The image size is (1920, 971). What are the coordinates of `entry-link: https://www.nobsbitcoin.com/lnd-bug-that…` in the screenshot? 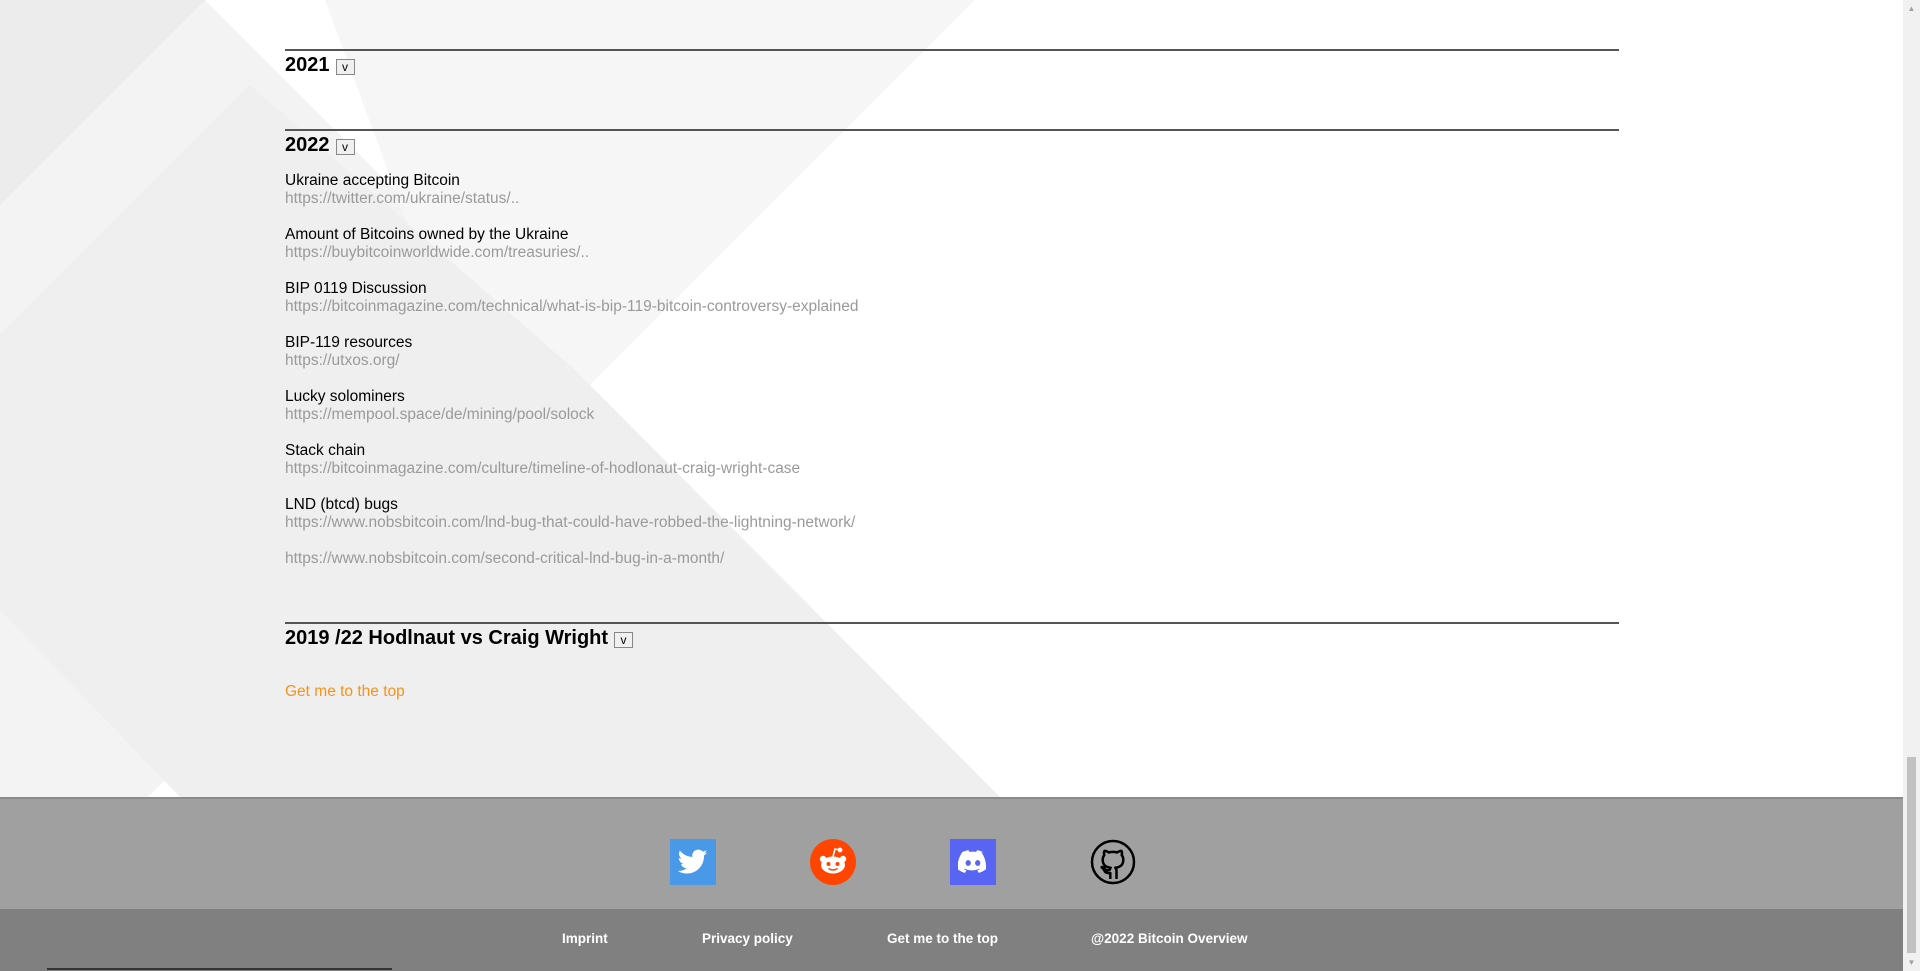 It's located at (952, 523).